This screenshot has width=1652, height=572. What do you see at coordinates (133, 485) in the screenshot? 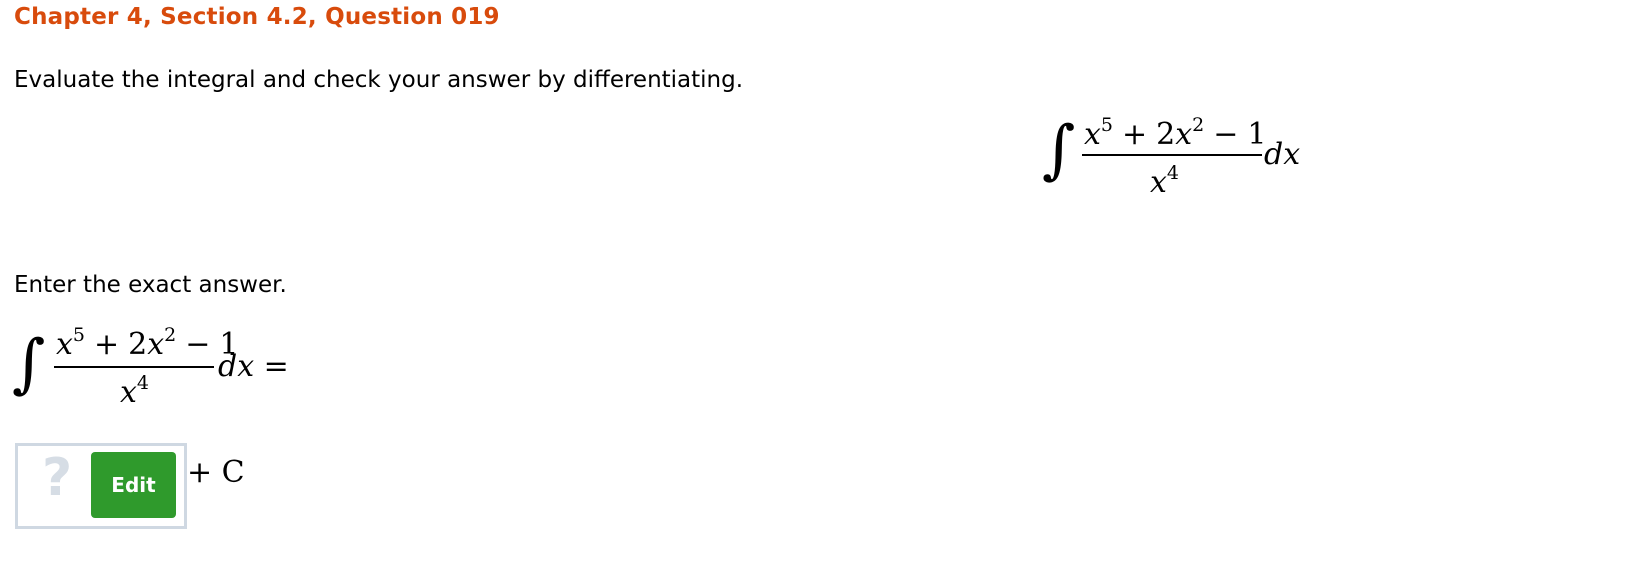
I see `edit-button: Edit` at bounding box center [133, 485].